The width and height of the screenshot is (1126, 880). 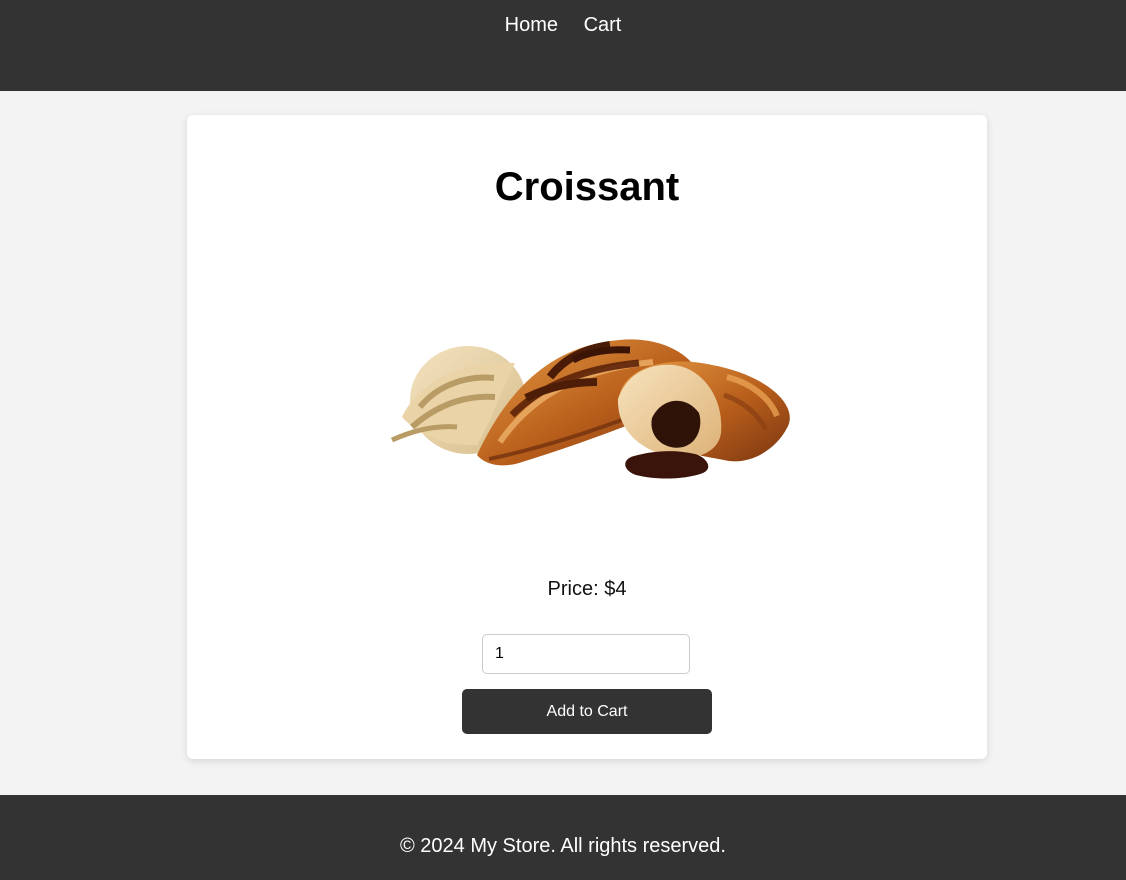 I want to click on croissant-image, so click(x=590, y=409).